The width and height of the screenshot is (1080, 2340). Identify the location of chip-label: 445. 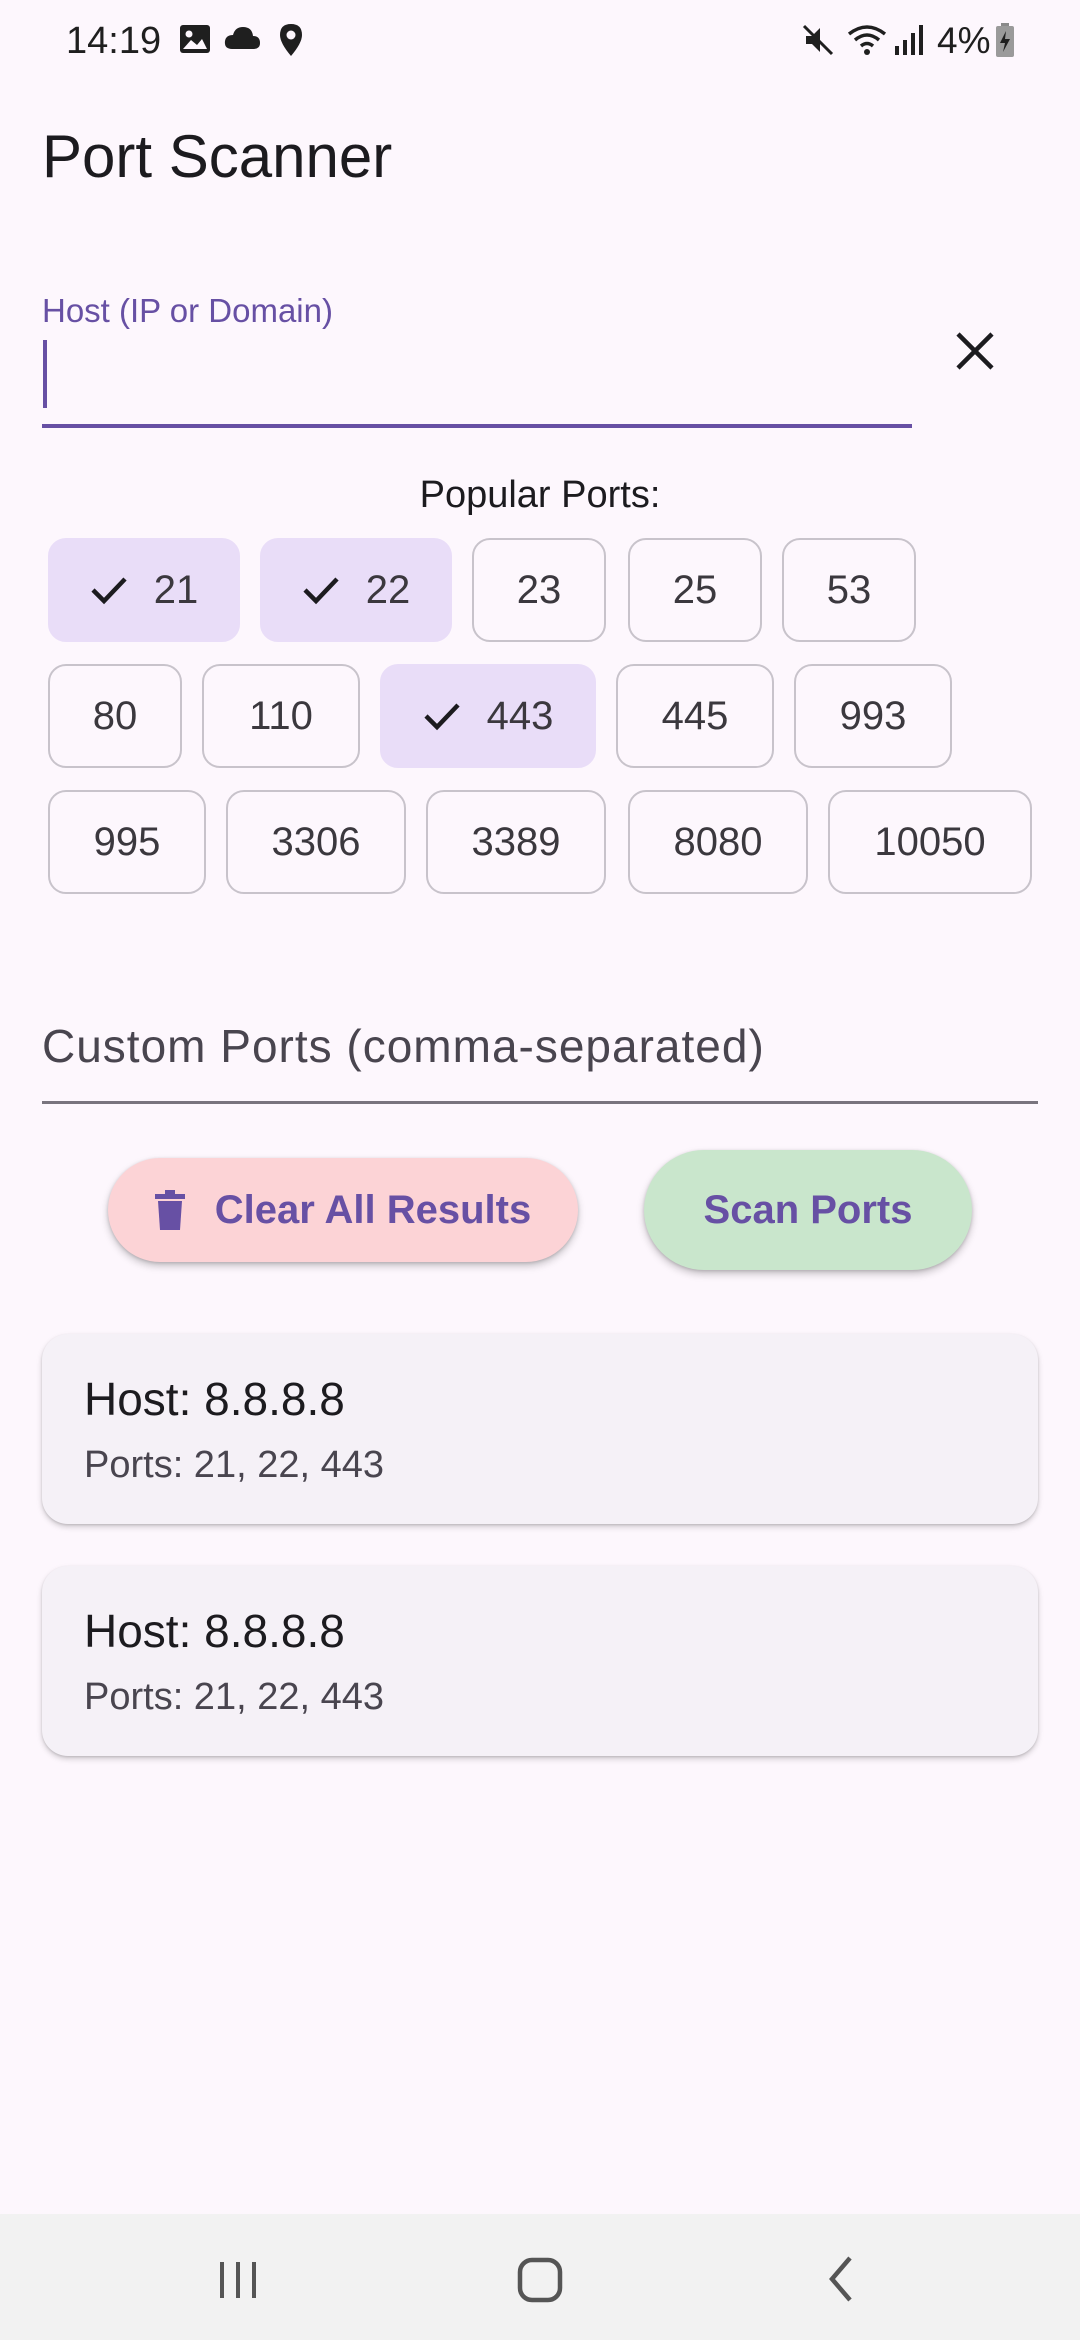
(695, 715).